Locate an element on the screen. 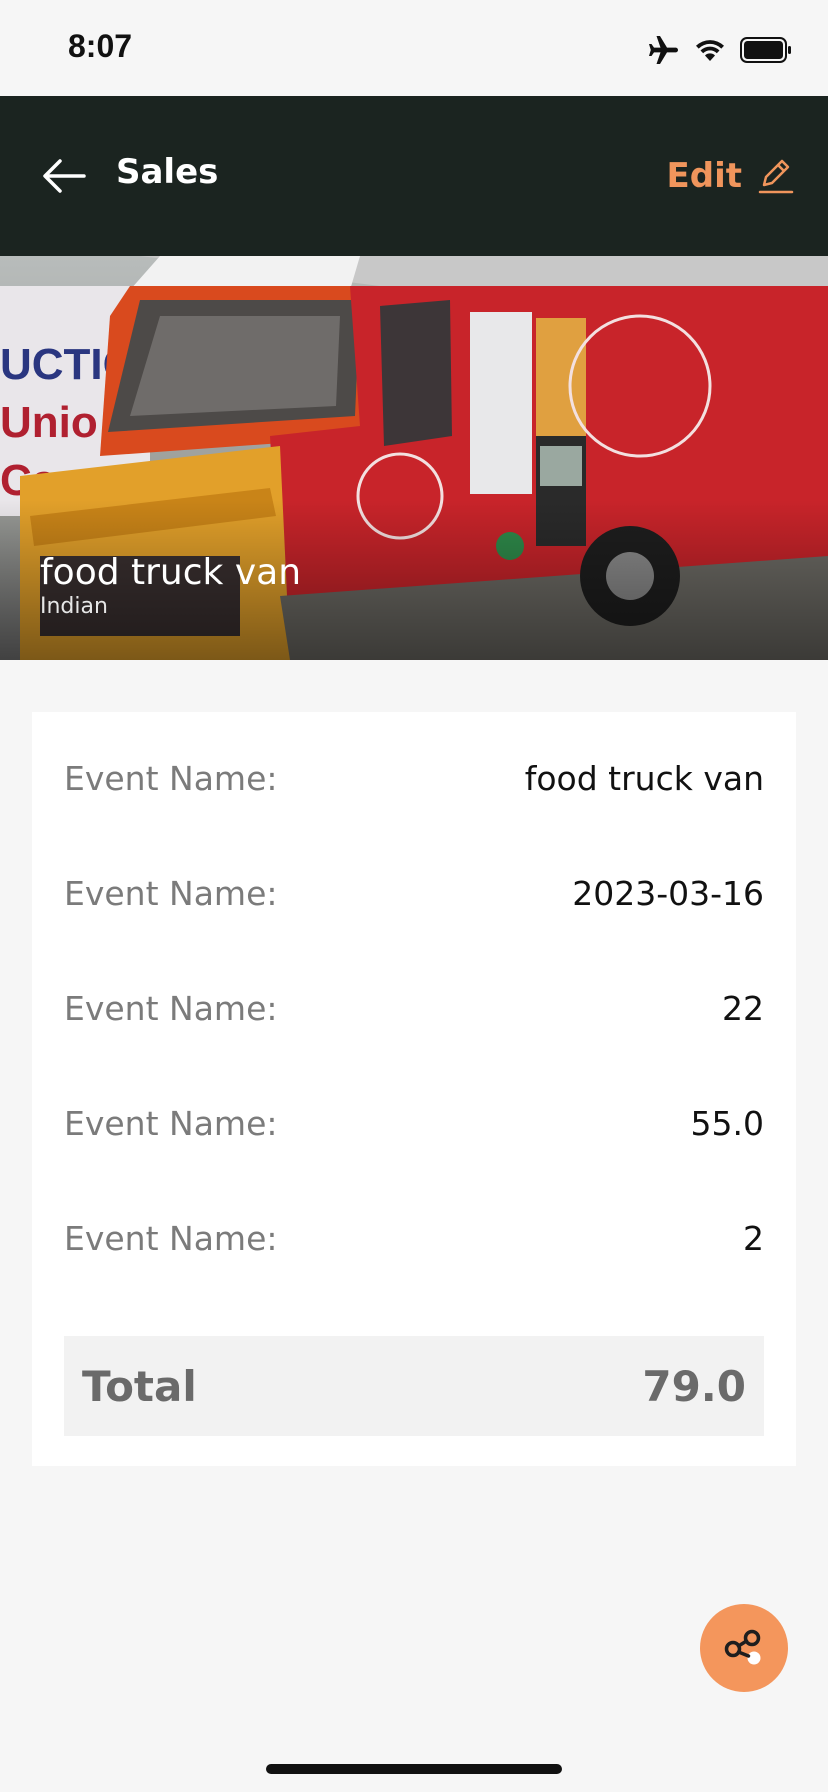  status-icons is located at coordinates (720, 50).